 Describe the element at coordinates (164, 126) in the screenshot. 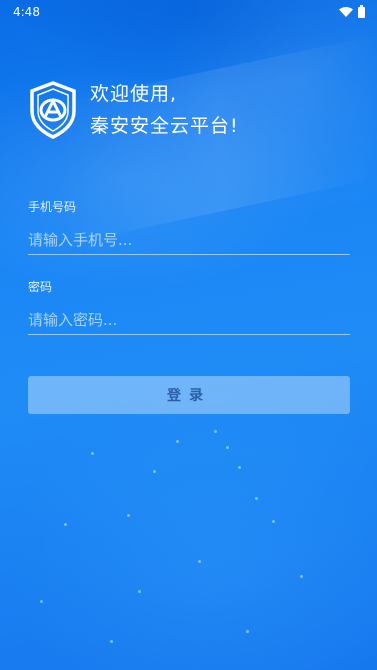

I see `welcome-line-2: 秦安安全云平台!` at that location.